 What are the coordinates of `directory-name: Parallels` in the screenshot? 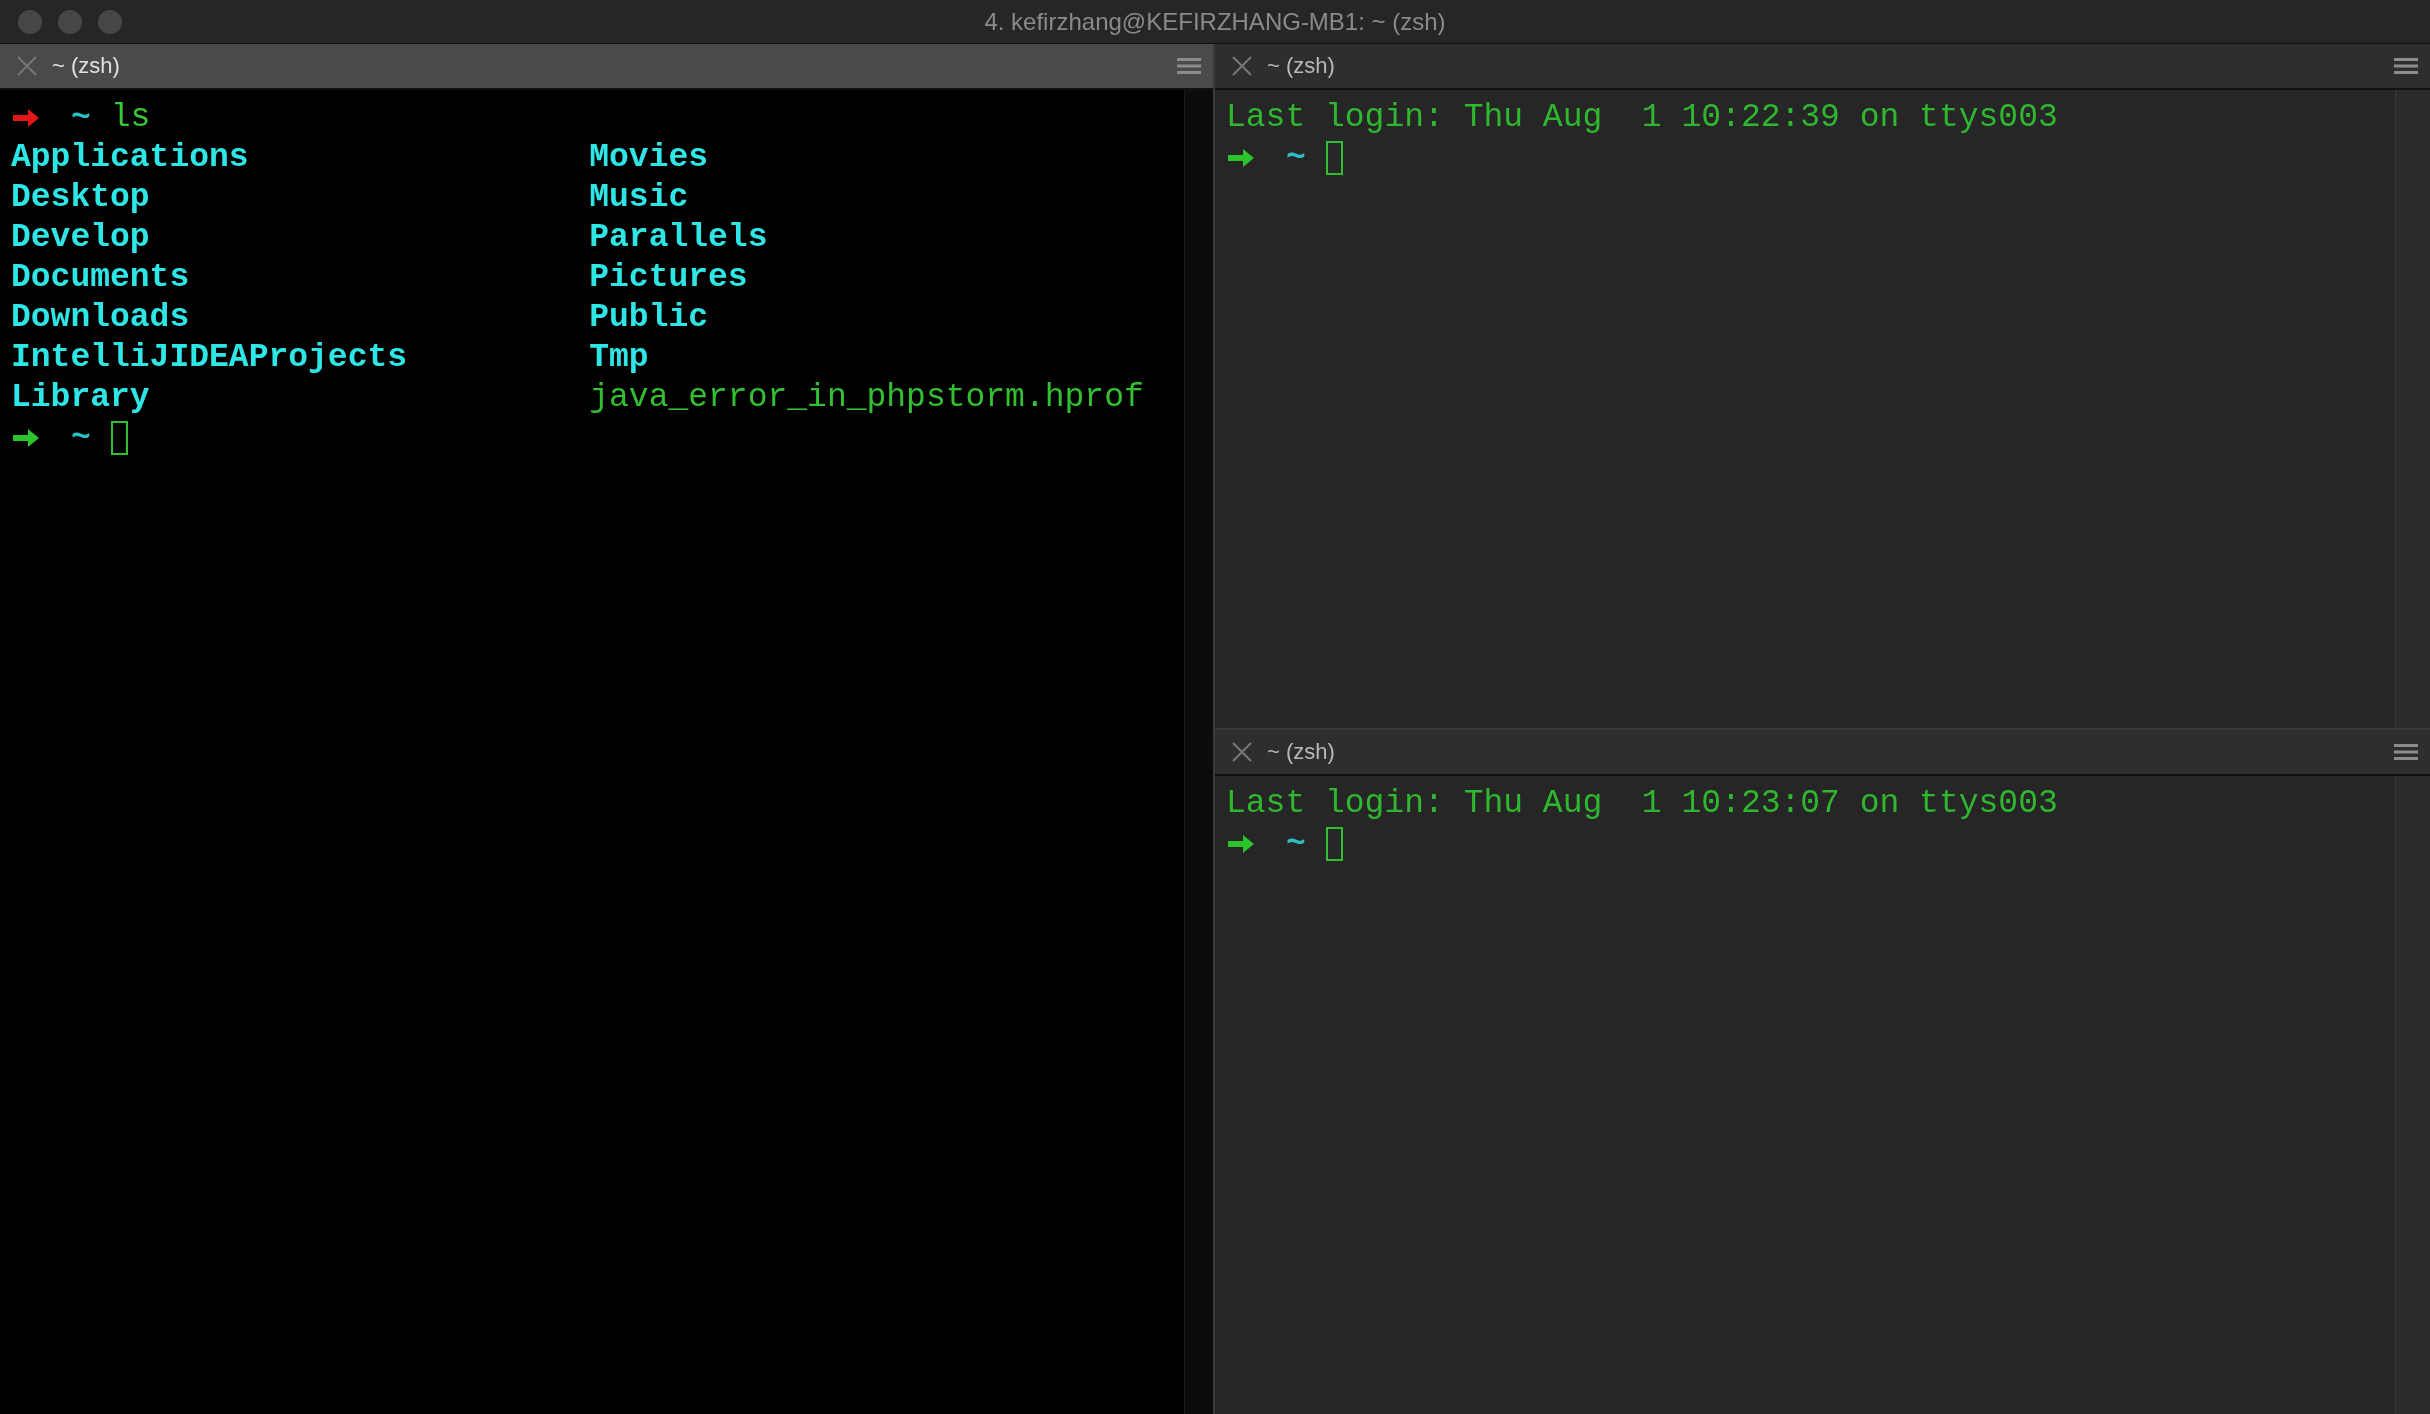 It's located at (679, 238).